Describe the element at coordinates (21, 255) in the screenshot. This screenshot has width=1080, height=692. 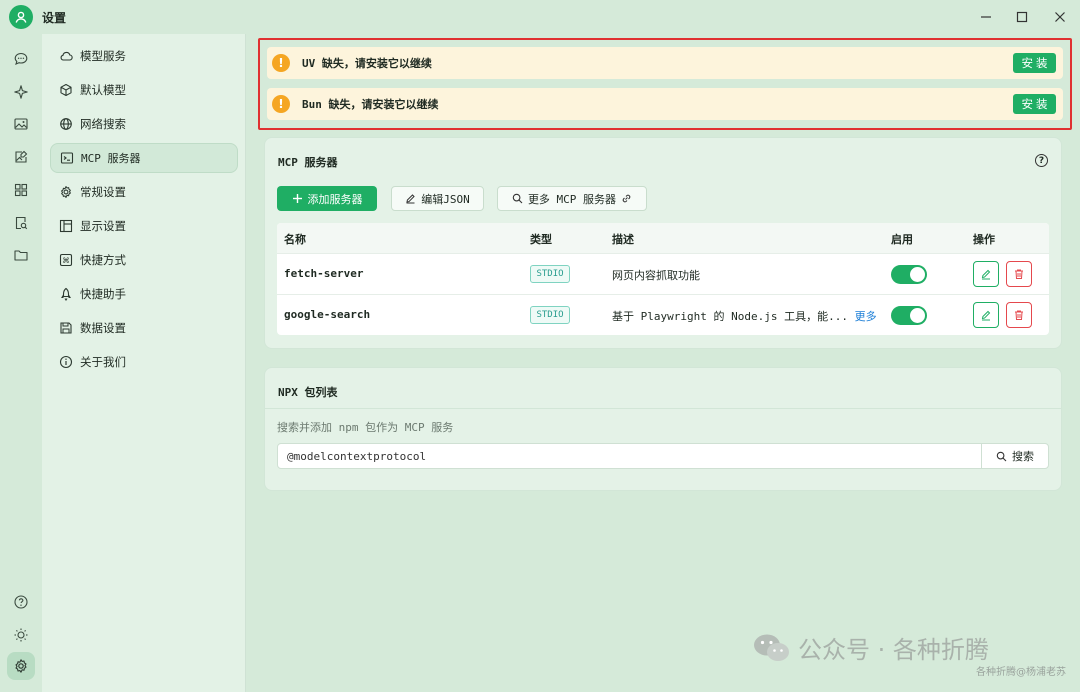
I see `folder-icon` at that location.